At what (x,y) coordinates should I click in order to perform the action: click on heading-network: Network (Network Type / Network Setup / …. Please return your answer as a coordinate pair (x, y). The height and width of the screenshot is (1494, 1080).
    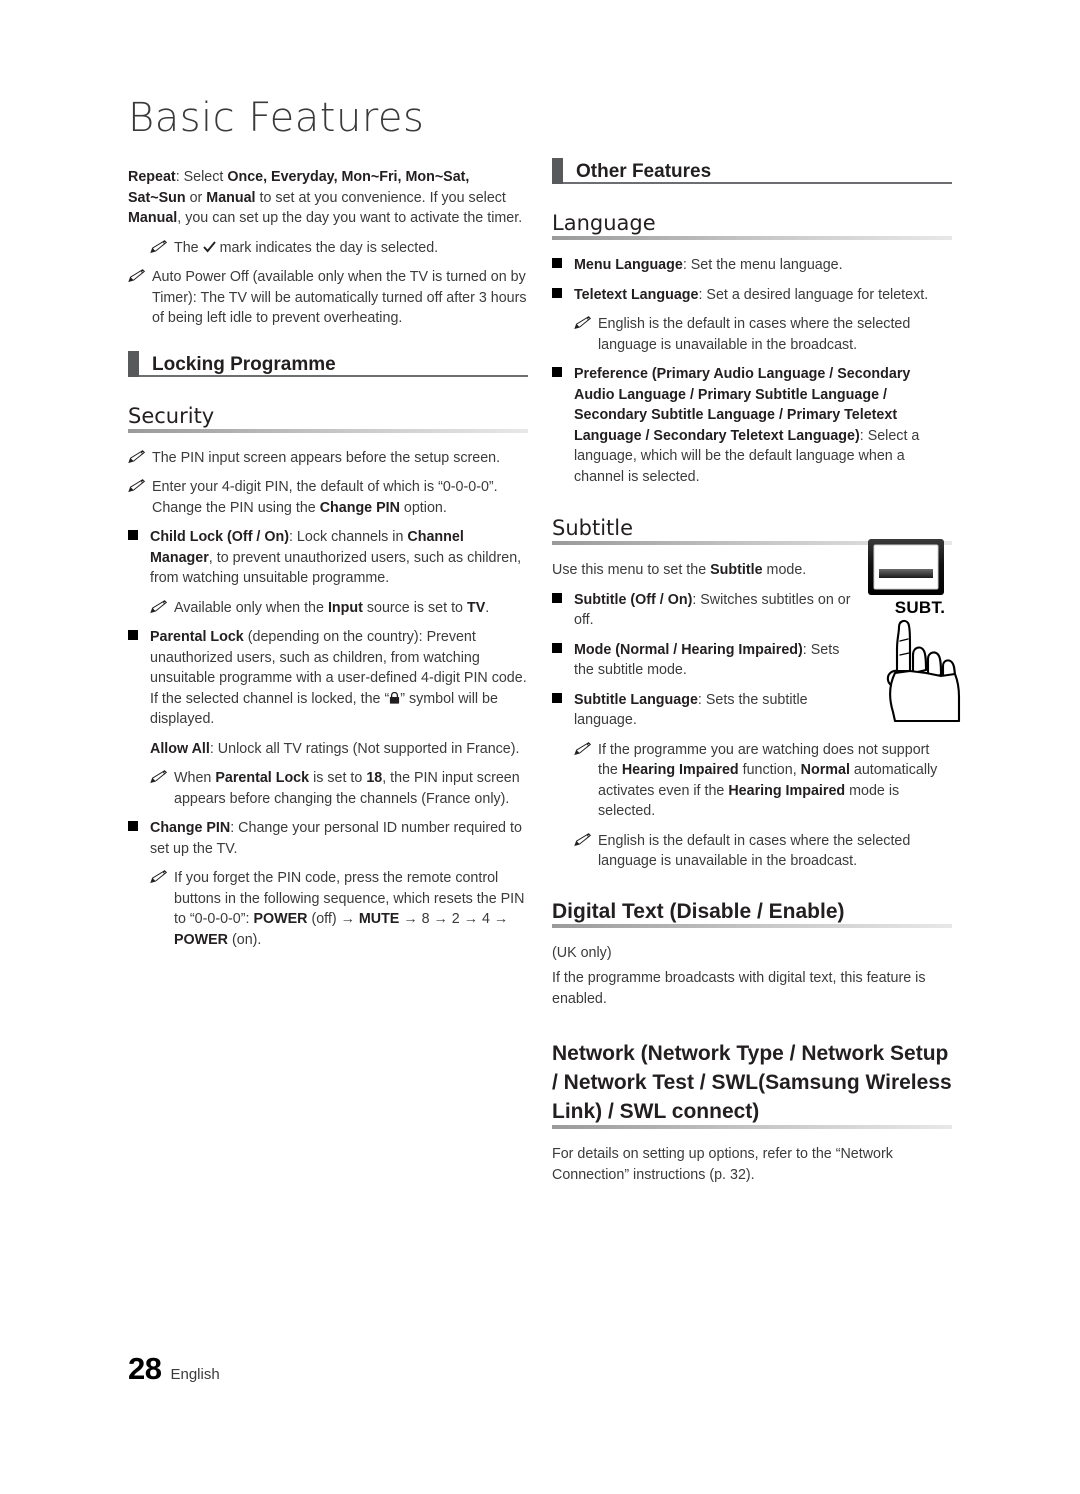
    Looking at the image, I should click on (752, 1086).